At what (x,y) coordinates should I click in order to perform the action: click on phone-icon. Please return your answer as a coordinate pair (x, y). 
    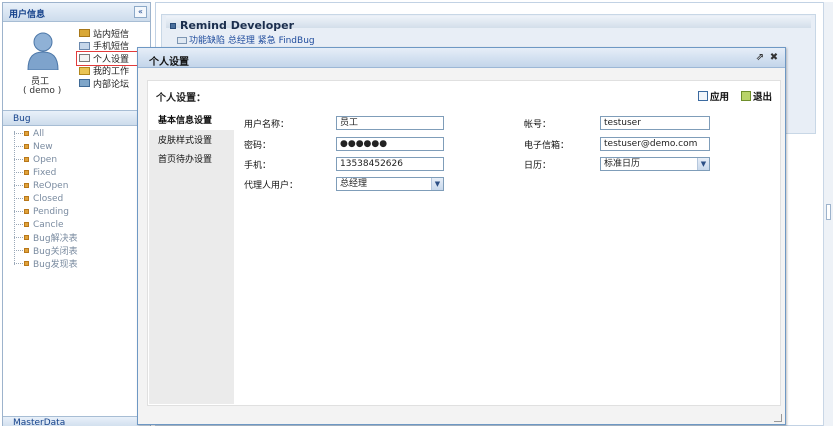
    Looking at the image, I should click on (84, 45).